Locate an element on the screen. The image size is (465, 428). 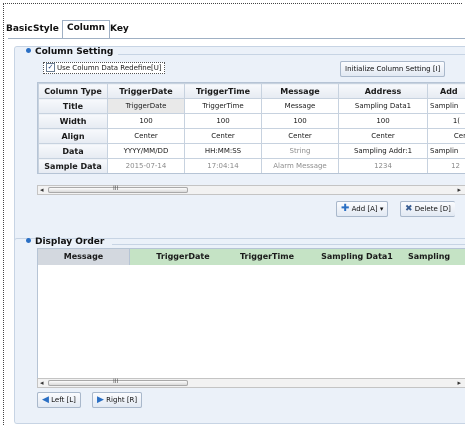
tab-style: Style is located at coordinates (46, 30).